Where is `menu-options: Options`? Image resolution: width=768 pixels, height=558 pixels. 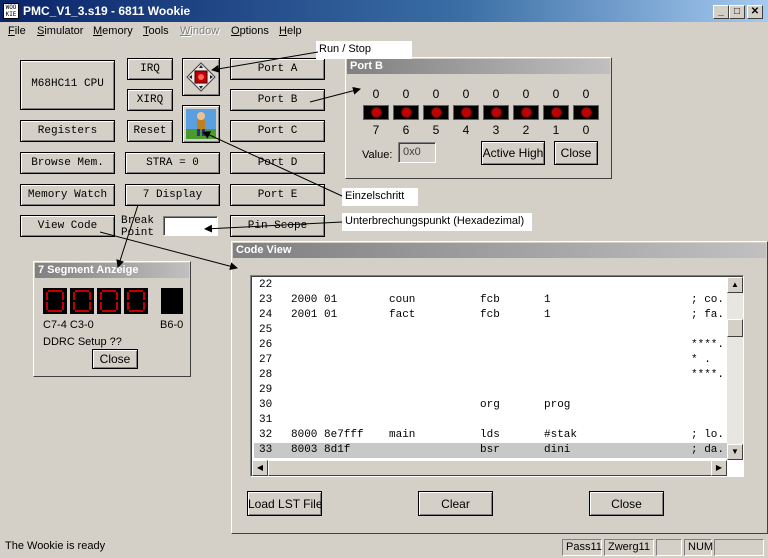
menu-options: Options is located at coordinates (250, 31).